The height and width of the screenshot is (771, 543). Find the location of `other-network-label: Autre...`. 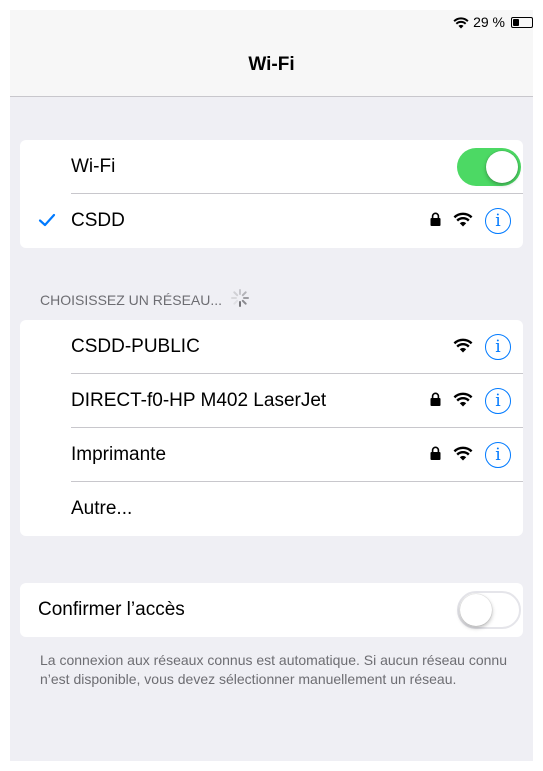

other-network-label: Autre... is located at coordinates (102, 508).